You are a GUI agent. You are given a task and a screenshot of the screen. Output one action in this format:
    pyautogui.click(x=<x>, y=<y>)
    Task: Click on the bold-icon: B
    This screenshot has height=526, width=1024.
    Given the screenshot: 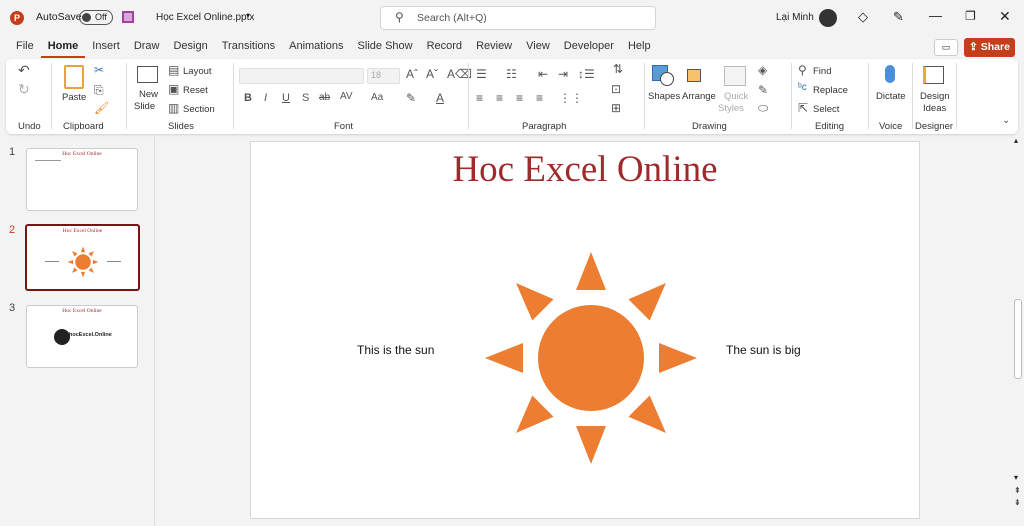 What is the action you would take?
    pyautogui.click(x=248, y=98)
    